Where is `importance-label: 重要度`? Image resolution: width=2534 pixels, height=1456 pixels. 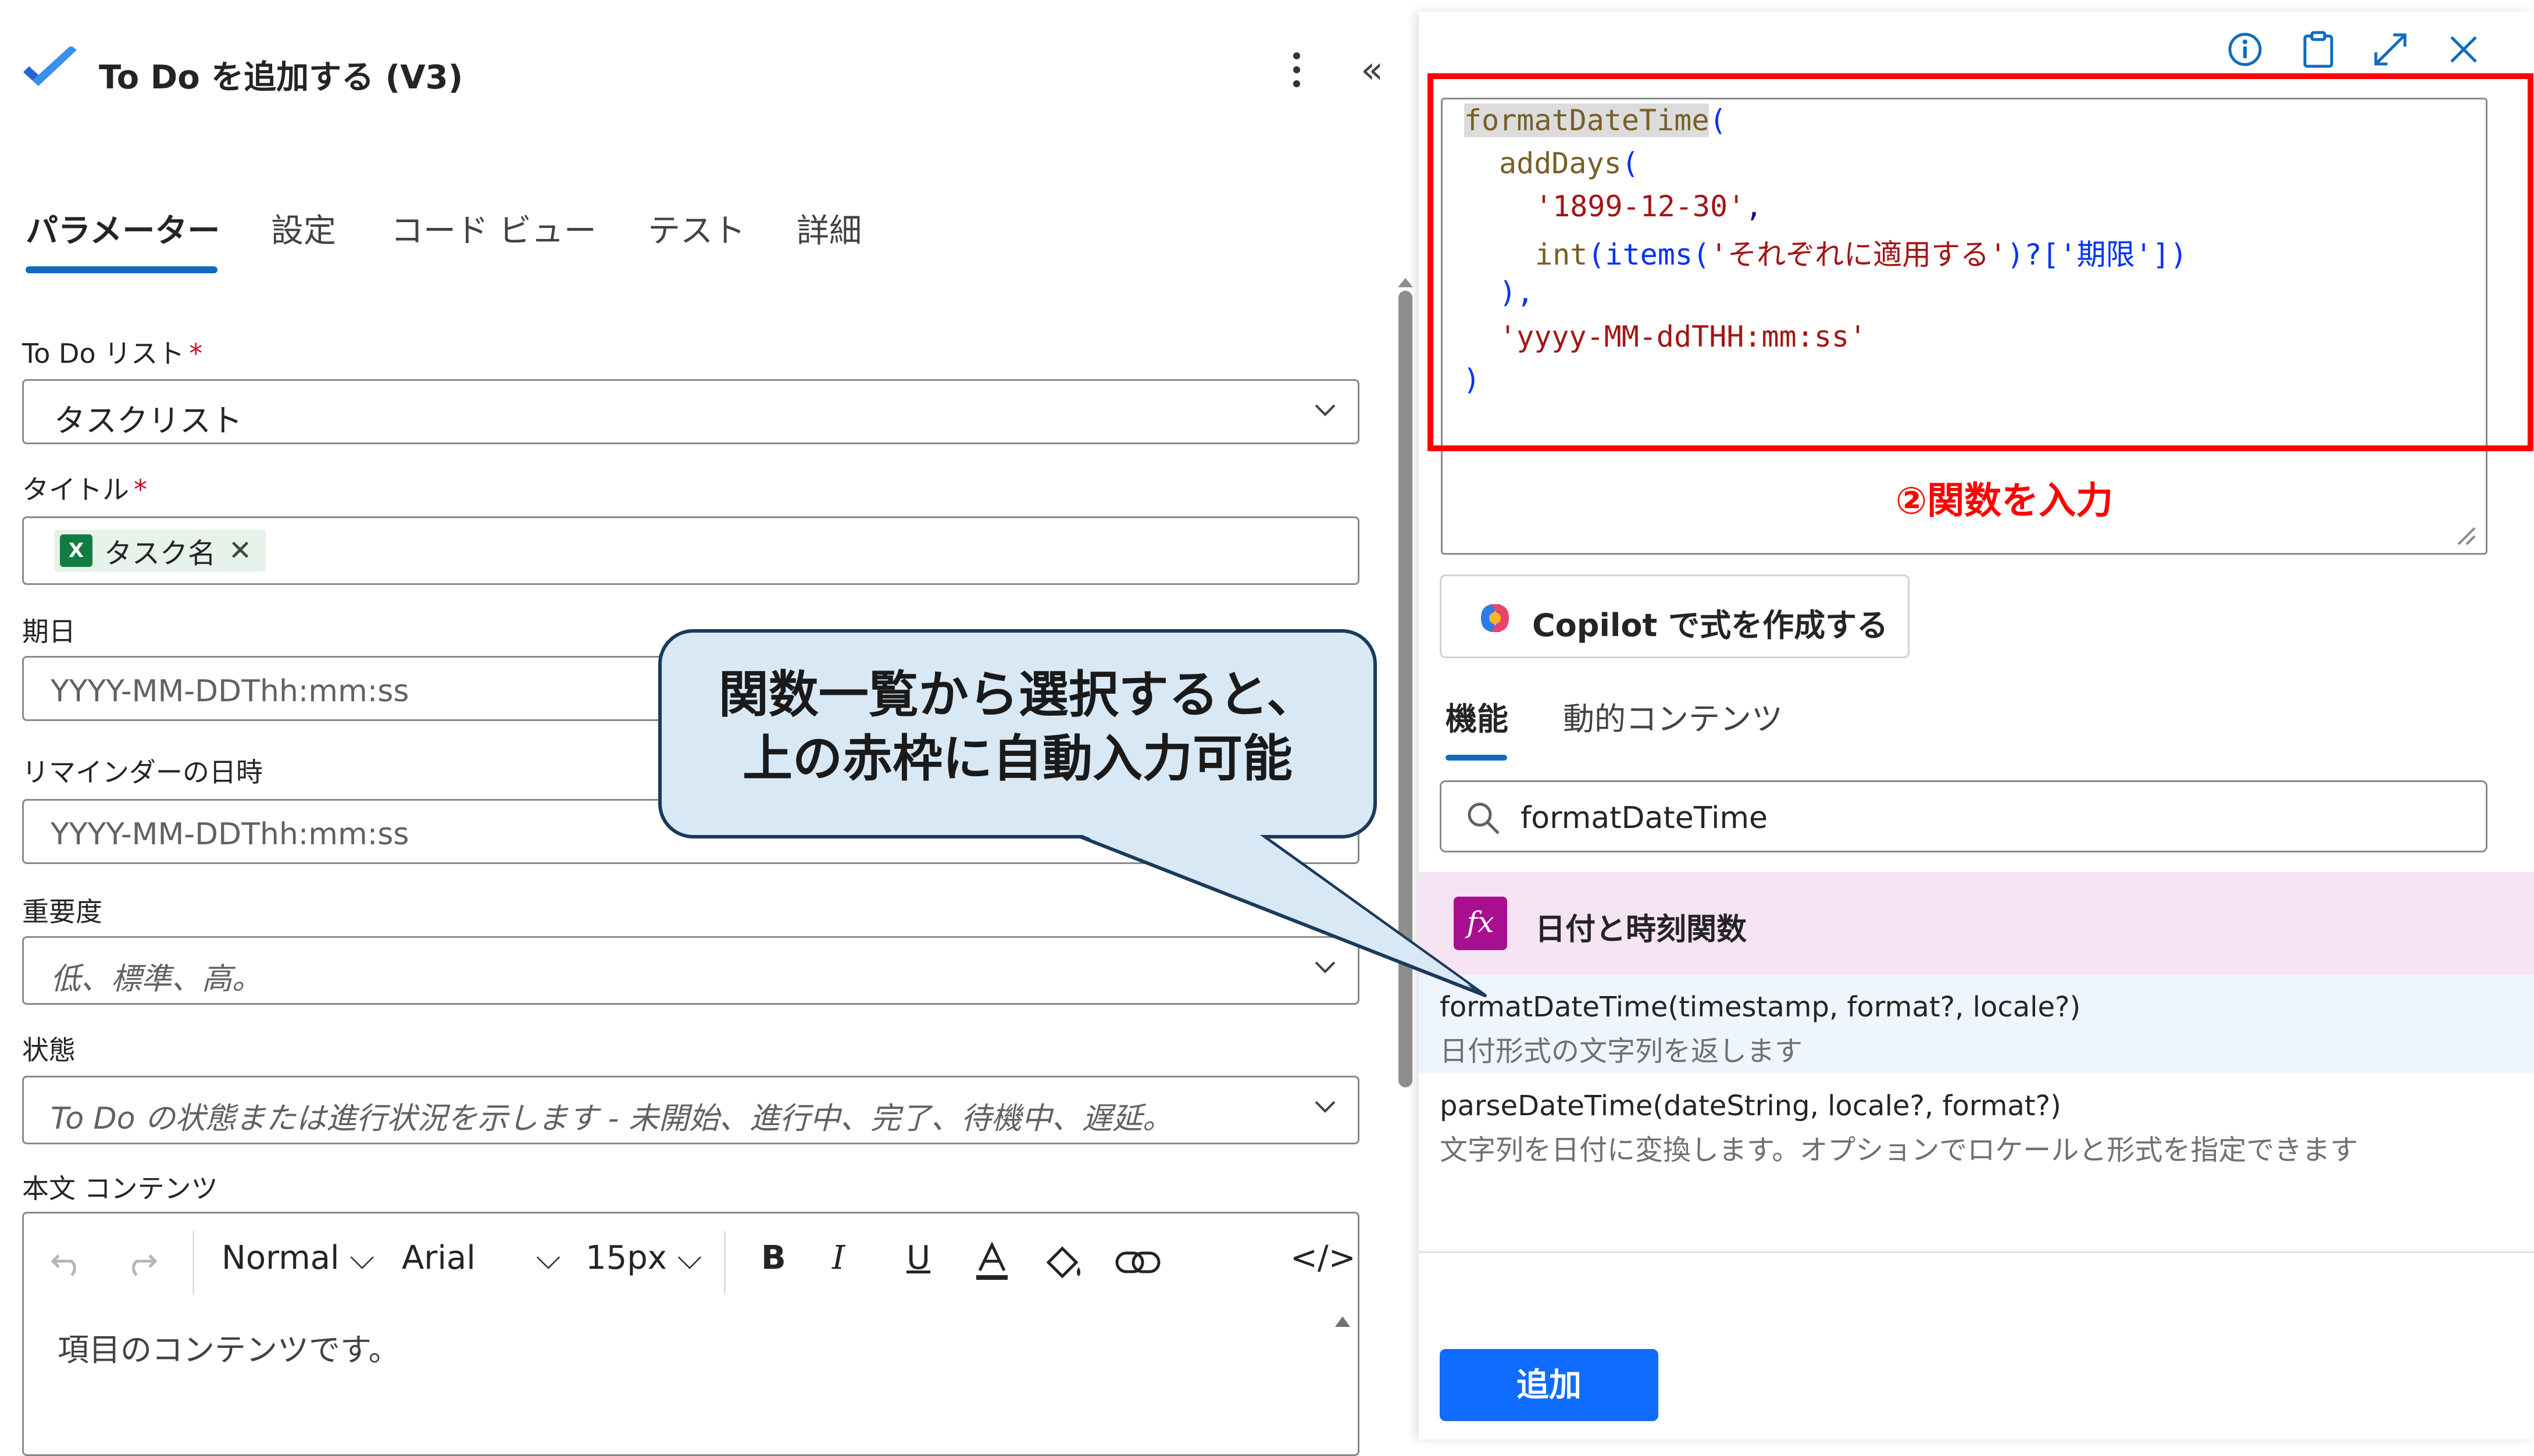
importance-label: 重要度 is located at coordinates (62, 912).